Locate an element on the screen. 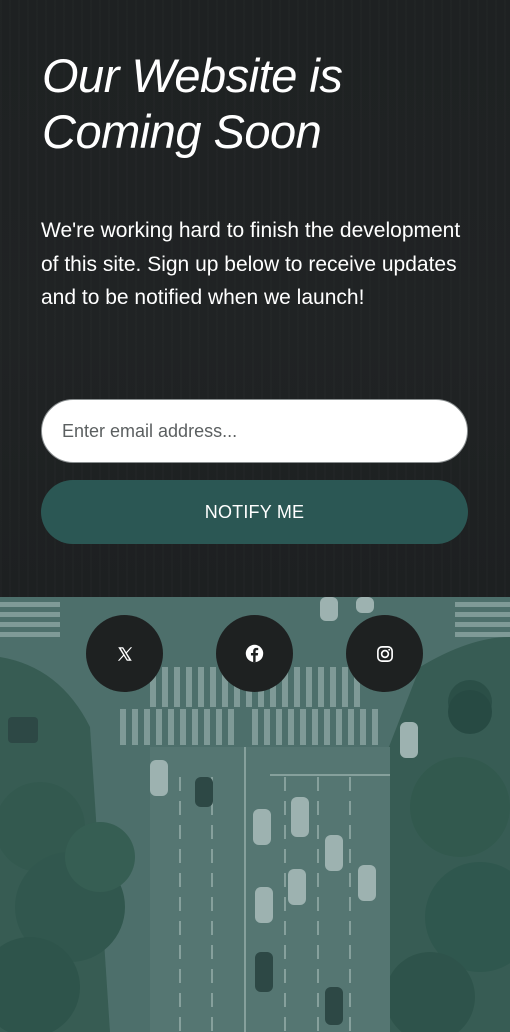 Image resolution: width=510 pixels, height=1032 pixels. page-title-line-2: Coming Soon is located at coordinates (182, 131).